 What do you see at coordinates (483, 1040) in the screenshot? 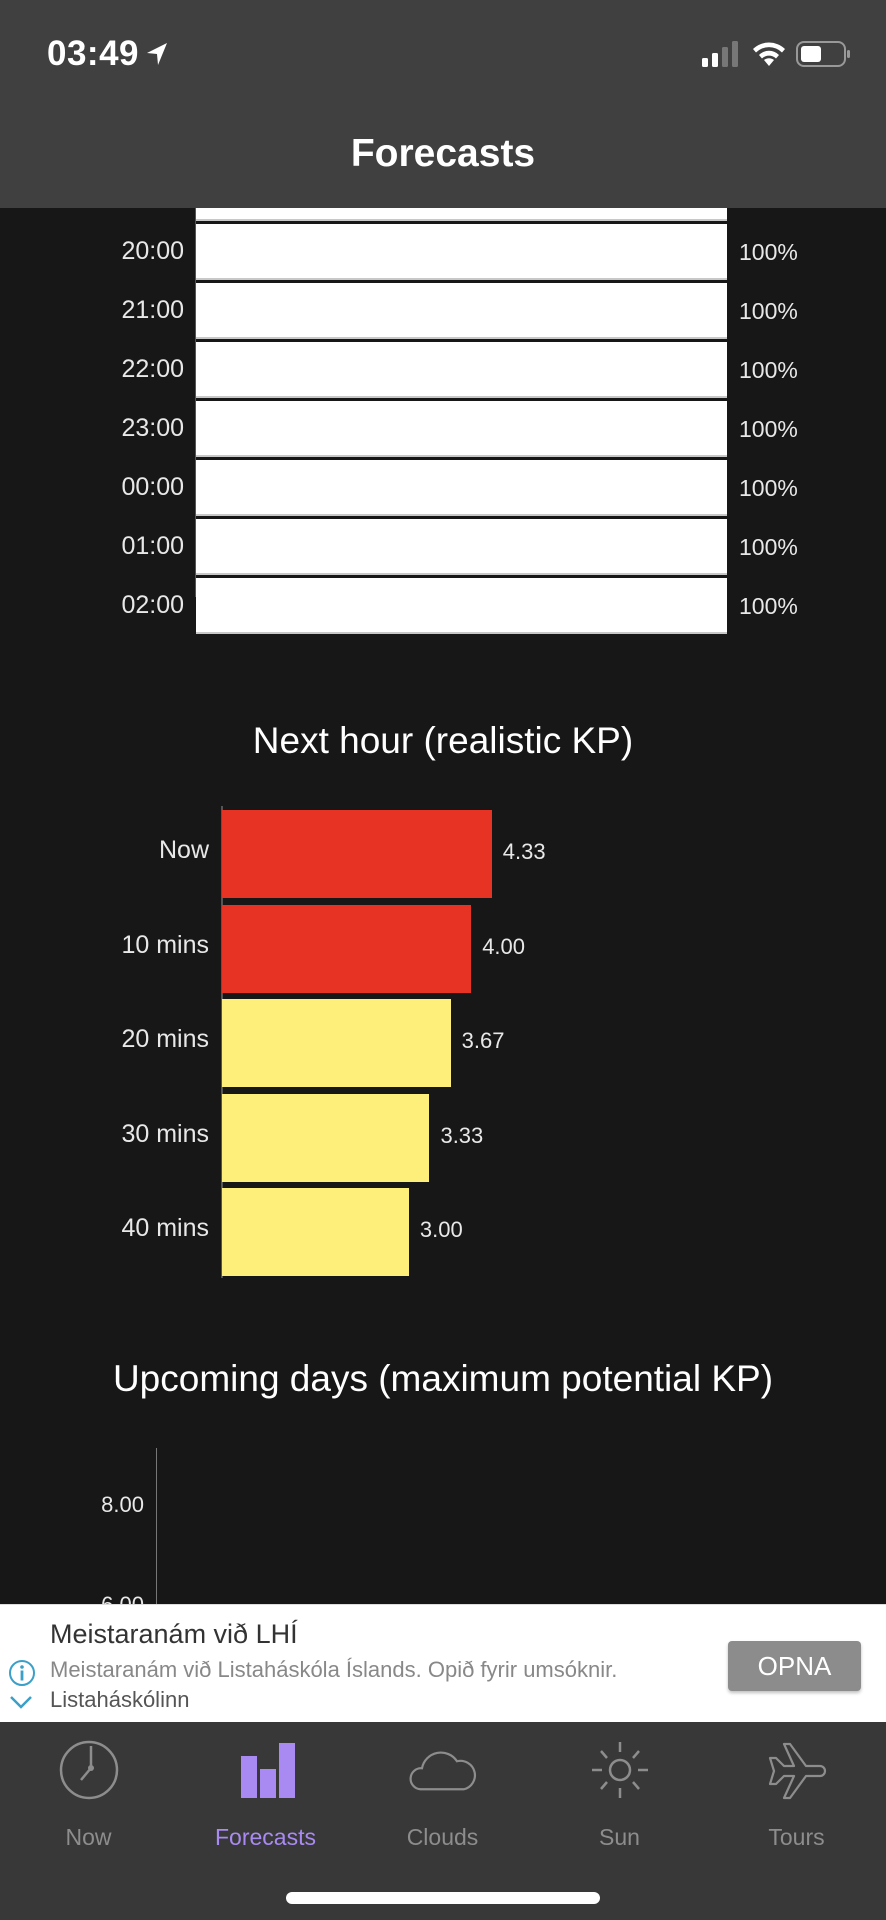
I see `kp-value-label: 3.67` at bounding box center [483, 1040].